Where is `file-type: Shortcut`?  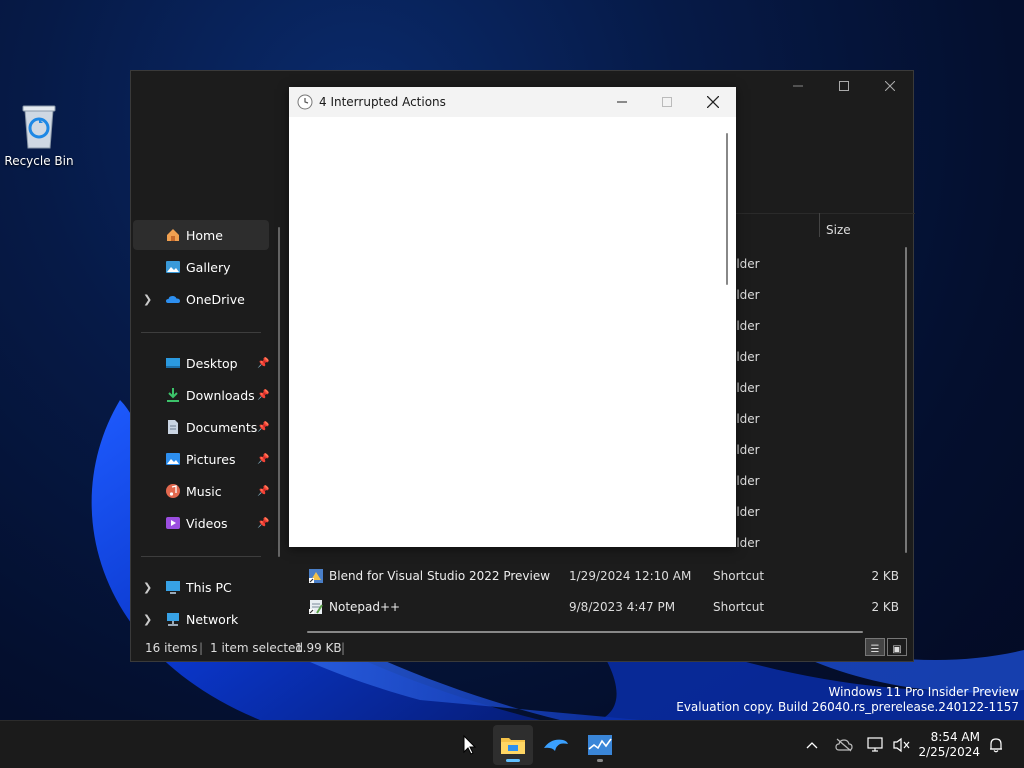 file-type: Shortcut is located at coordinates (739, 576).